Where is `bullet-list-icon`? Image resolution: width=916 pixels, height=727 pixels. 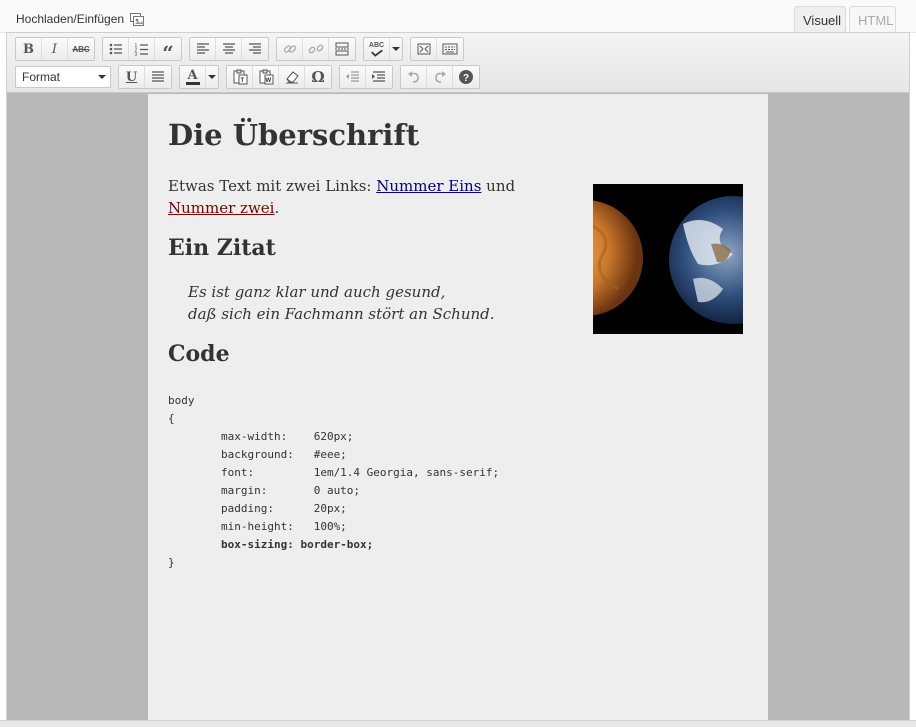
bullet-list-icon is located at coordinates (115, 49).